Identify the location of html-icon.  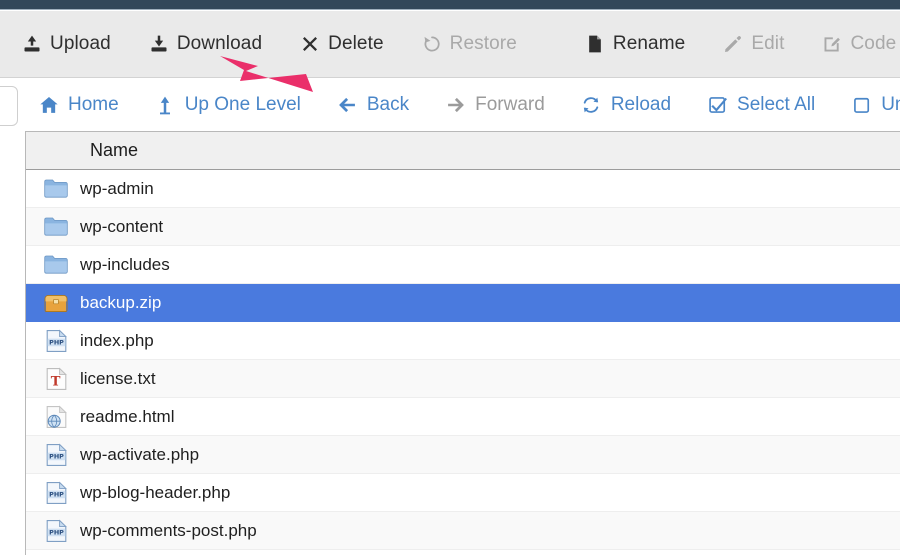
(53, 417).